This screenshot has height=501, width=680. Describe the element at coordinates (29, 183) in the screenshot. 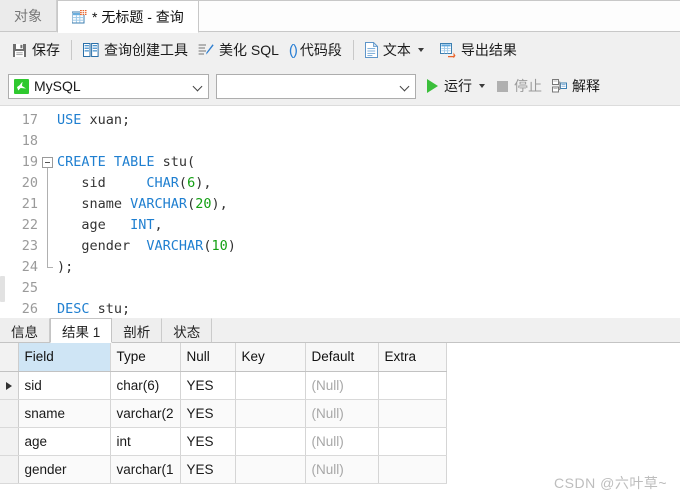

I see `line-number: 20` at that location.